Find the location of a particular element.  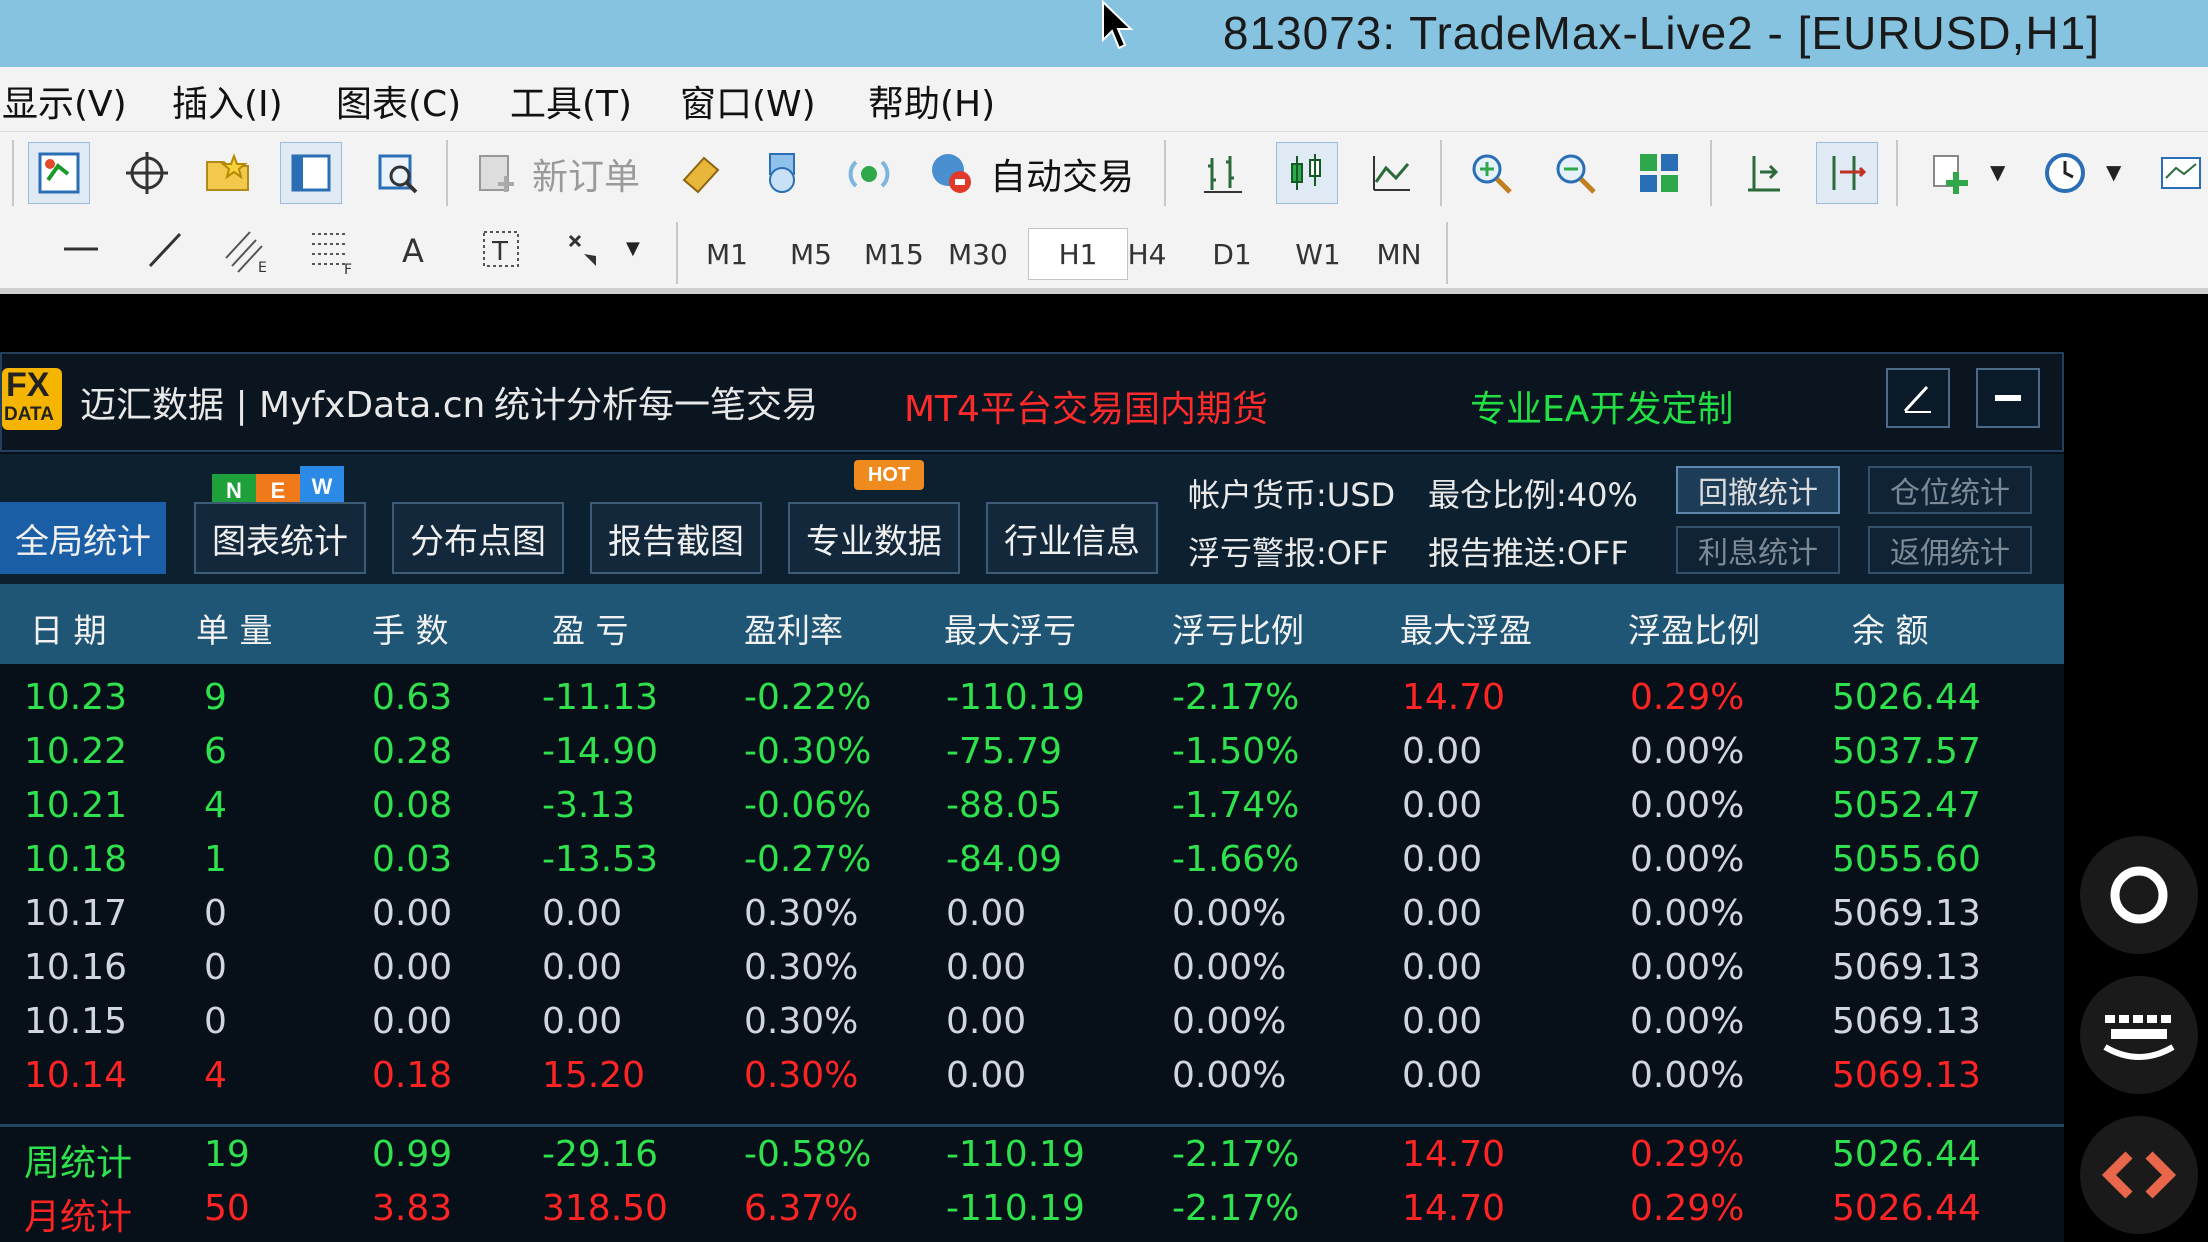

col-balance: 余 额 is located at coordinates (1890, 630).